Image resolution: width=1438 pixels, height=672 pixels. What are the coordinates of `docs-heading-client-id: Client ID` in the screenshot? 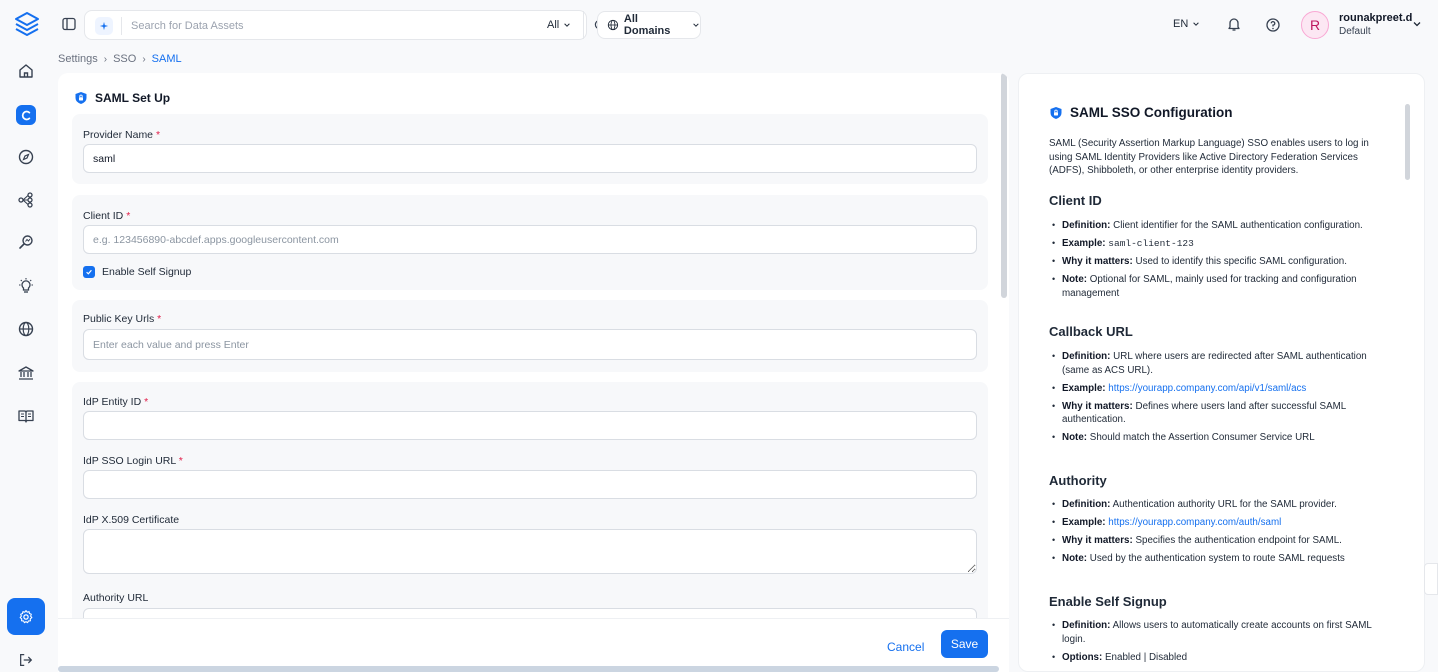 It's located at (1075, 200).